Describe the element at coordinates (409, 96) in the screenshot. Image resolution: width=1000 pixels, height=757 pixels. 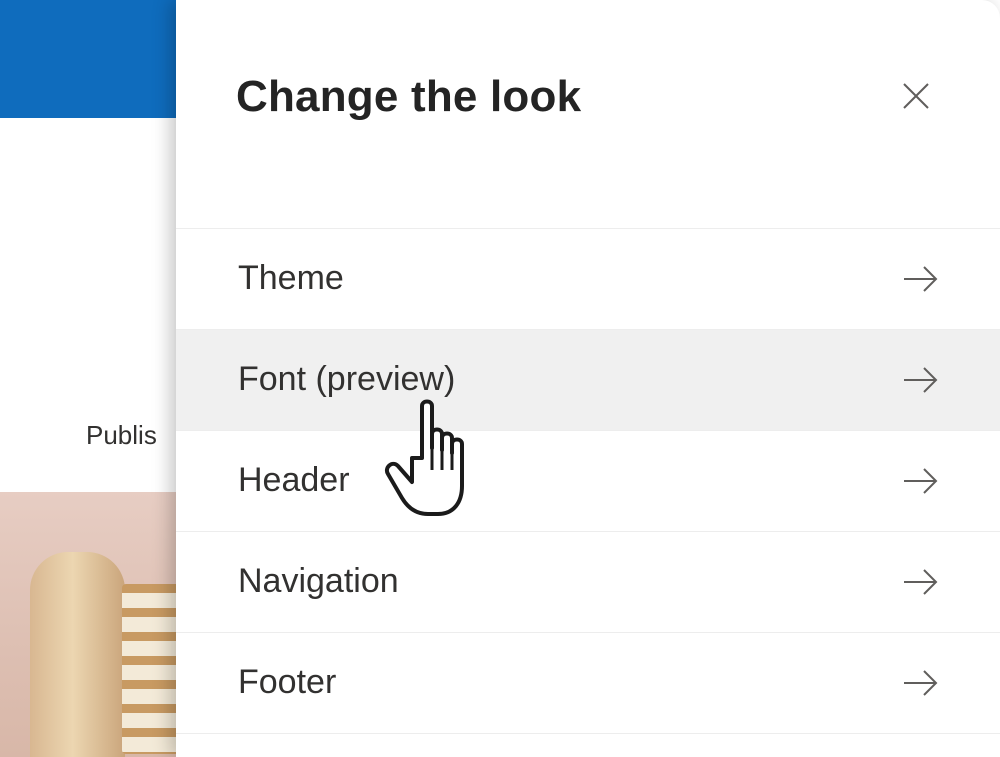
I see `panel-title: Change the look` at that location.